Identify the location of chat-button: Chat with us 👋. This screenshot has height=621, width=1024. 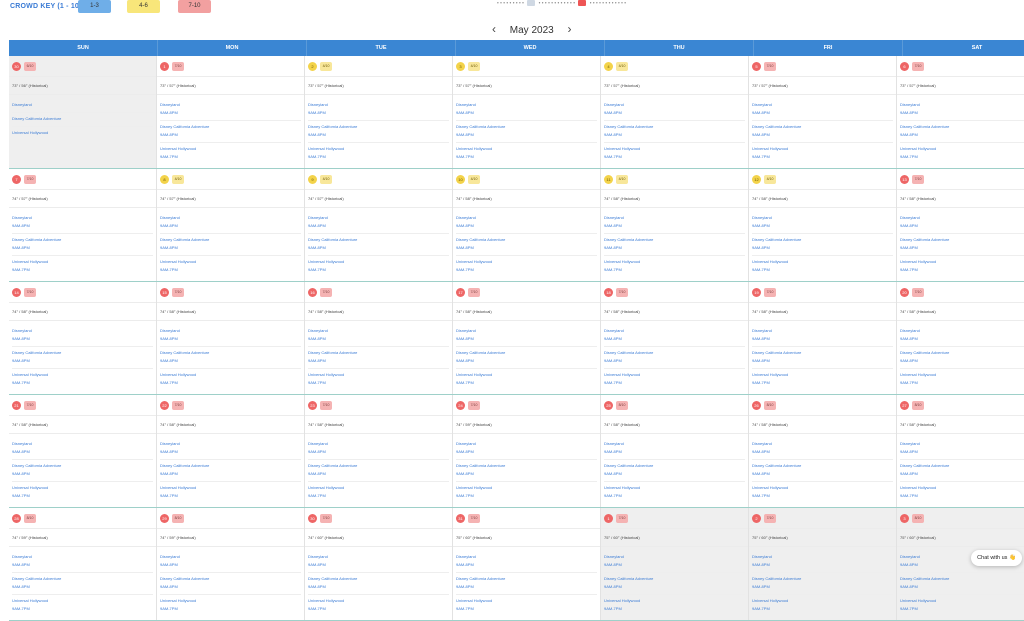
(996, 558).